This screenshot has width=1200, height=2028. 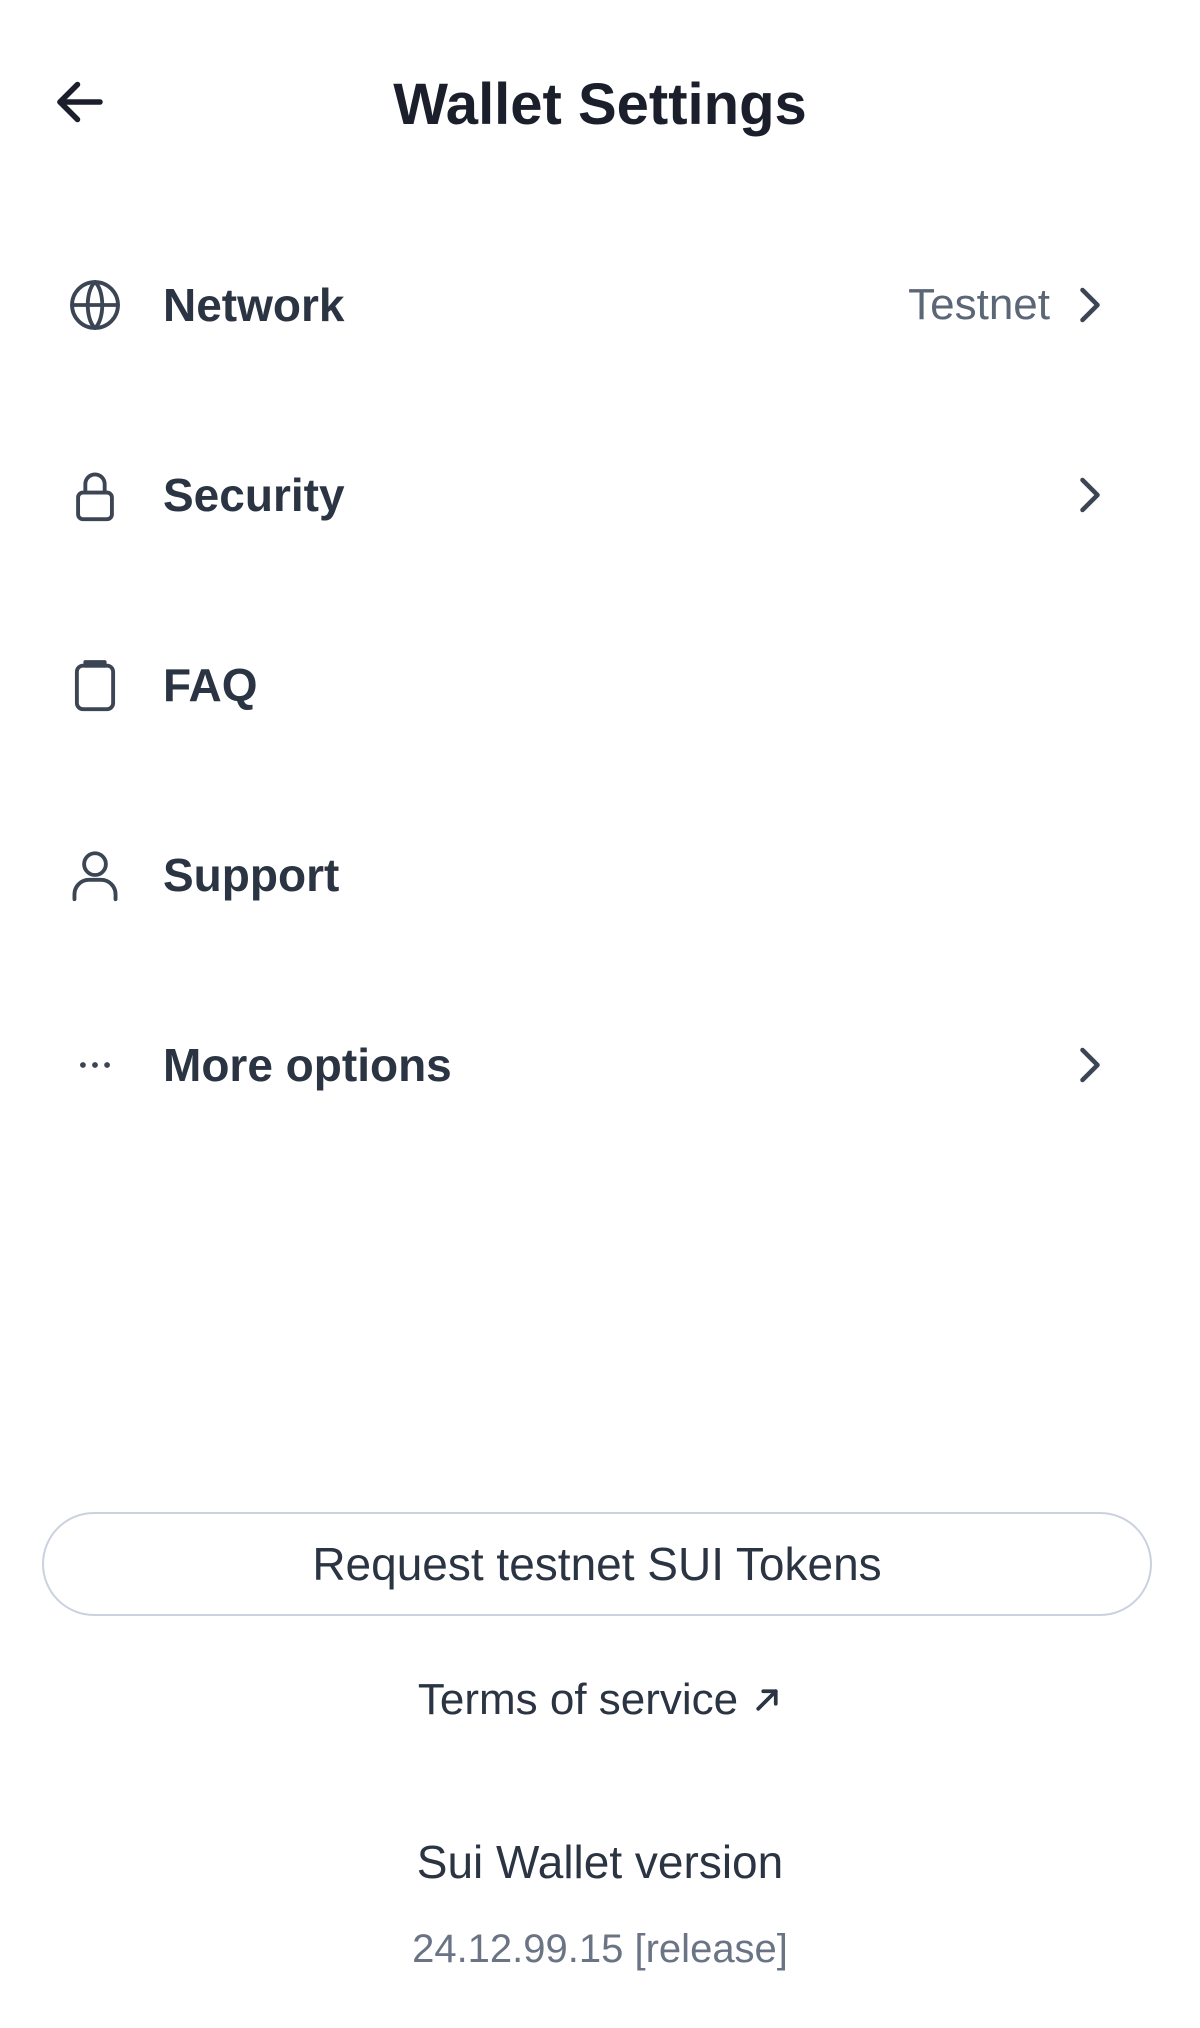 What do you see at coordinates (600, 305) in the screenshot?
I see `menu-item-network: Network Testnet` at bounding box center [600, 305].